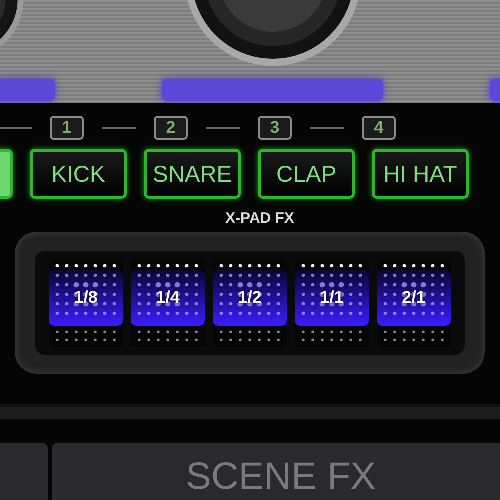  Describe the element at coordinates (379, 128) in the screenshot. I see `pad-number: 4` at that location.